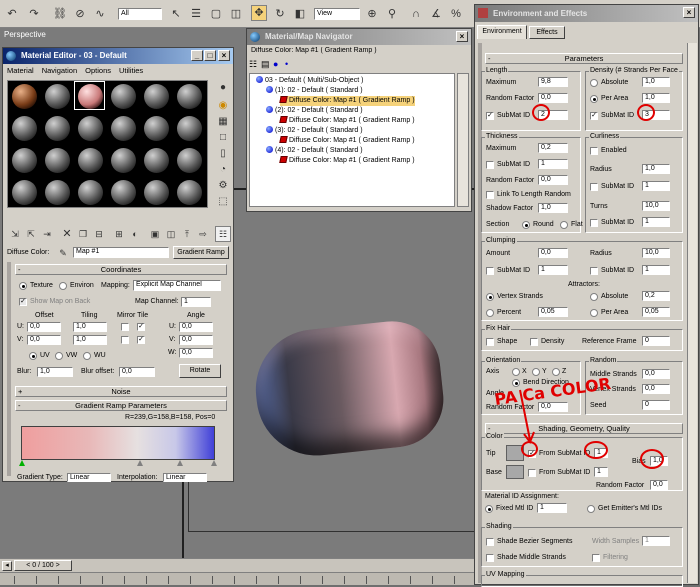 This screenshot has width=700, height=587. Describe the element at coordinates (33, 356) in the screenshot. I see `uv-radio` at that location.